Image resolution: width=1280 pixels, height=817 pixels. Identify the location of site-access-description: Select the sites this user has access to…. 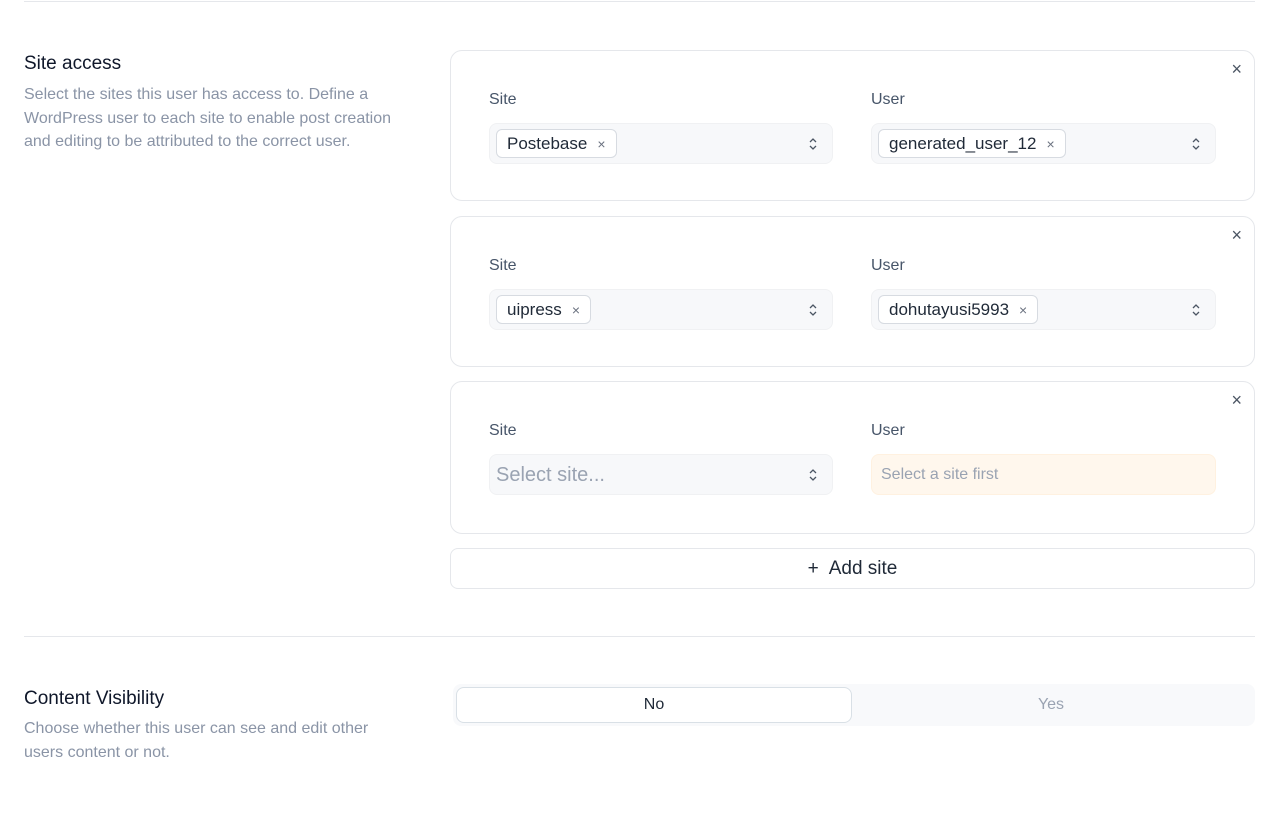
(208, 118).